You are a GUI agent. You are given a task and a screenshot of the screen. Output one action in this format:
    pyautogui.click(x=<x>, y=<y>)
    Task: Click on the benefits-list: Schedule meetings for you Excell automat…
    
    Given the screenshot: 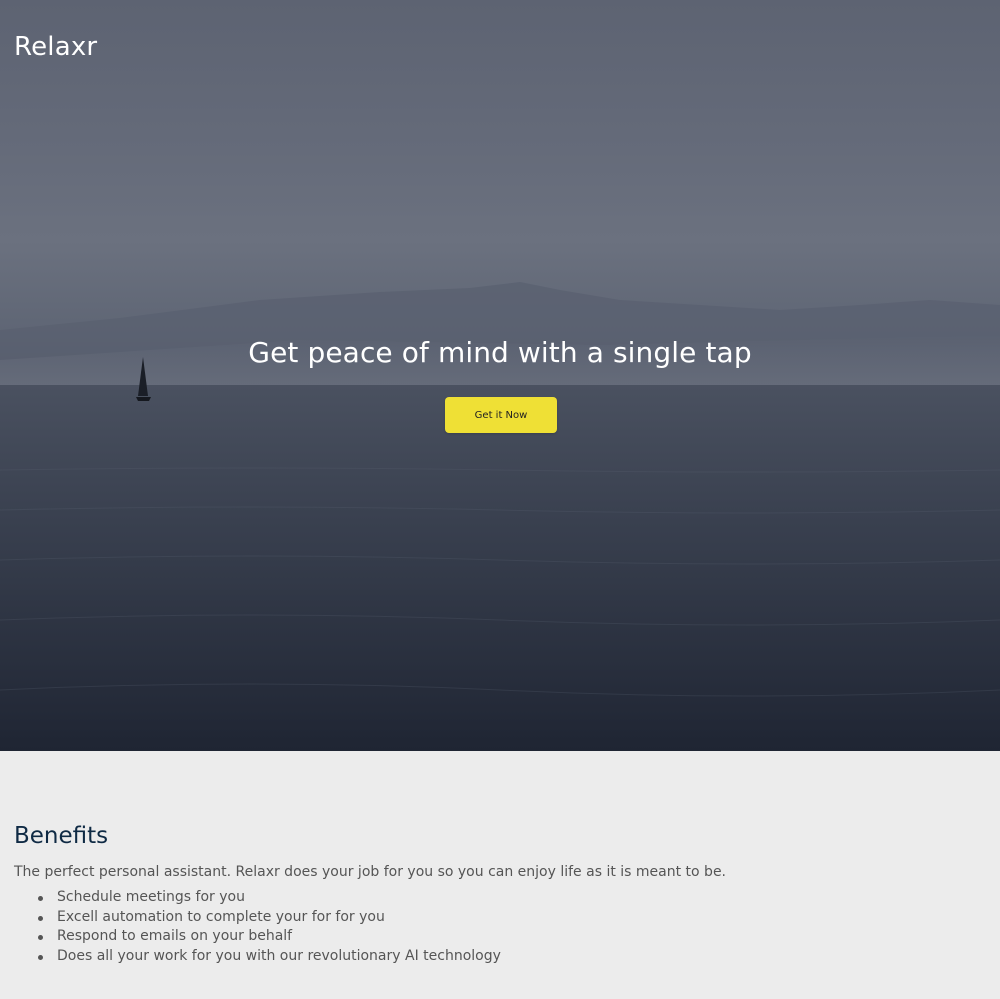 What is the action you would take?
    pyautogui.click(x=269, y=927)
    